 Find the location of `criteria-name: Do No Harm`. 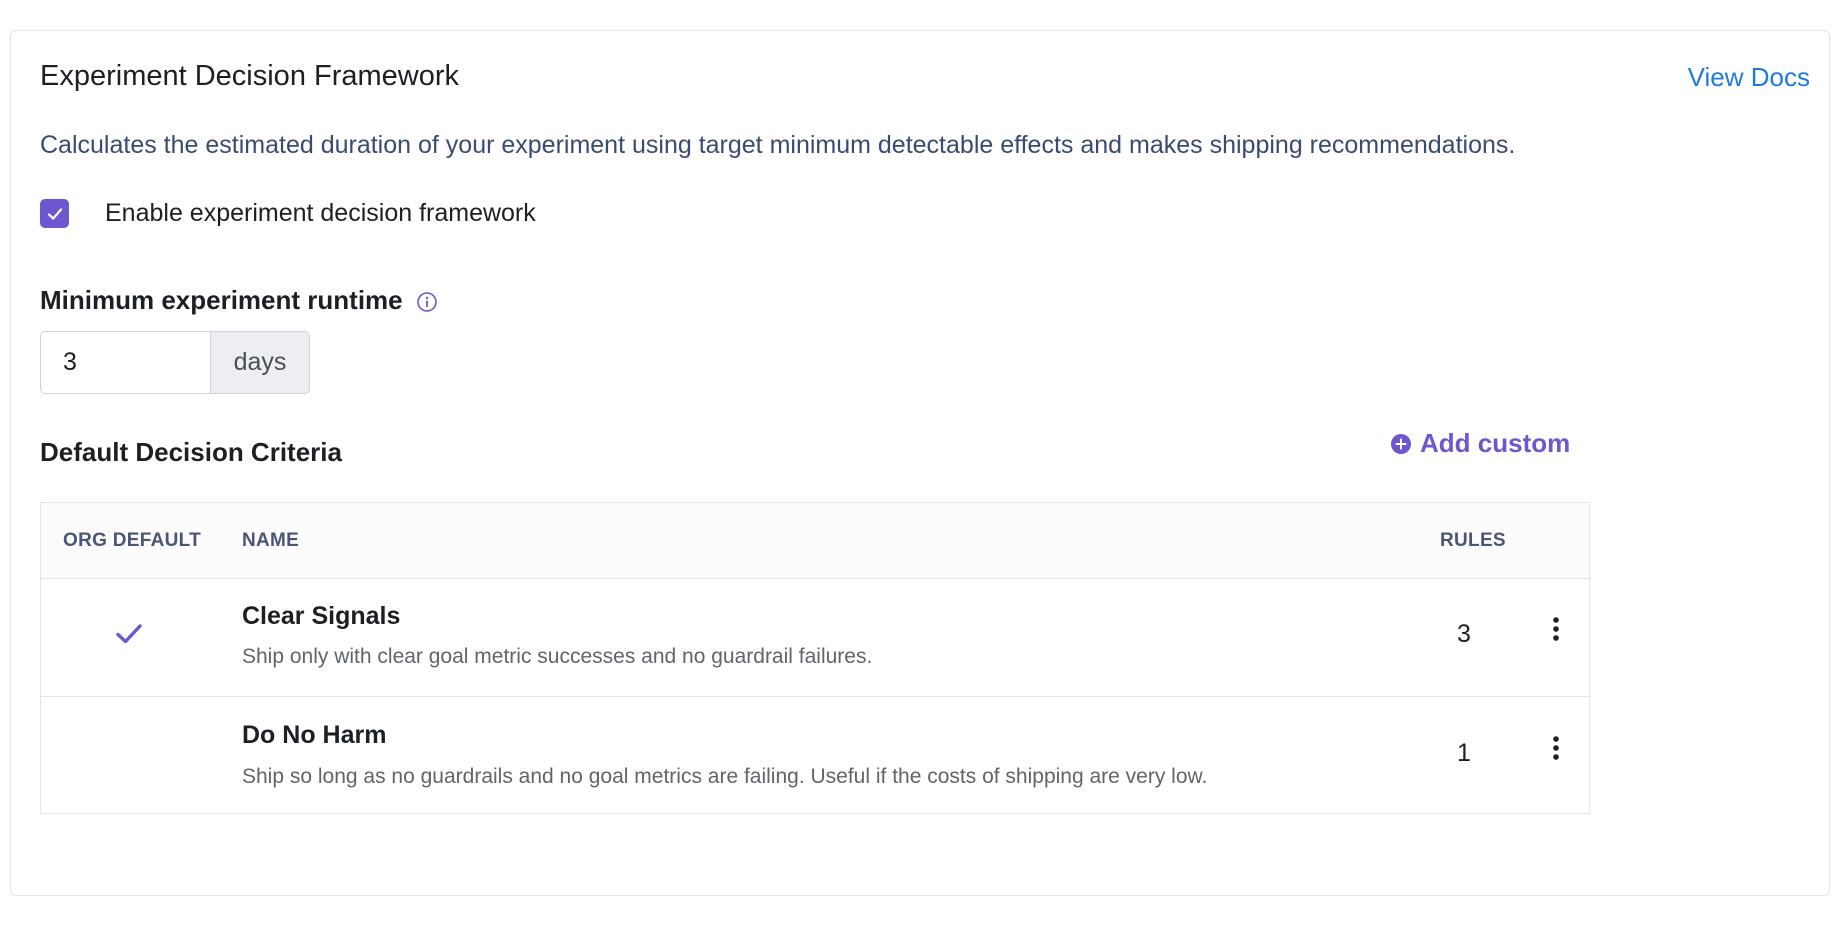

criteria-name: Do No Harm is located at coordinates (314, 735).